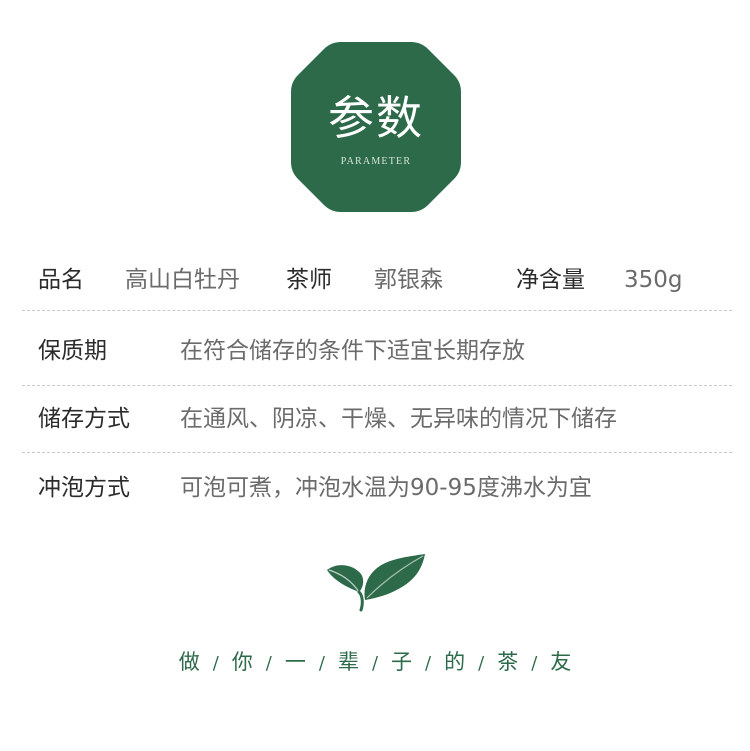 This screenshot has height=751, width=750. Describe the element at coordinates (295, 662) in the screenshot. I see `slogan-char: 一` at that location.